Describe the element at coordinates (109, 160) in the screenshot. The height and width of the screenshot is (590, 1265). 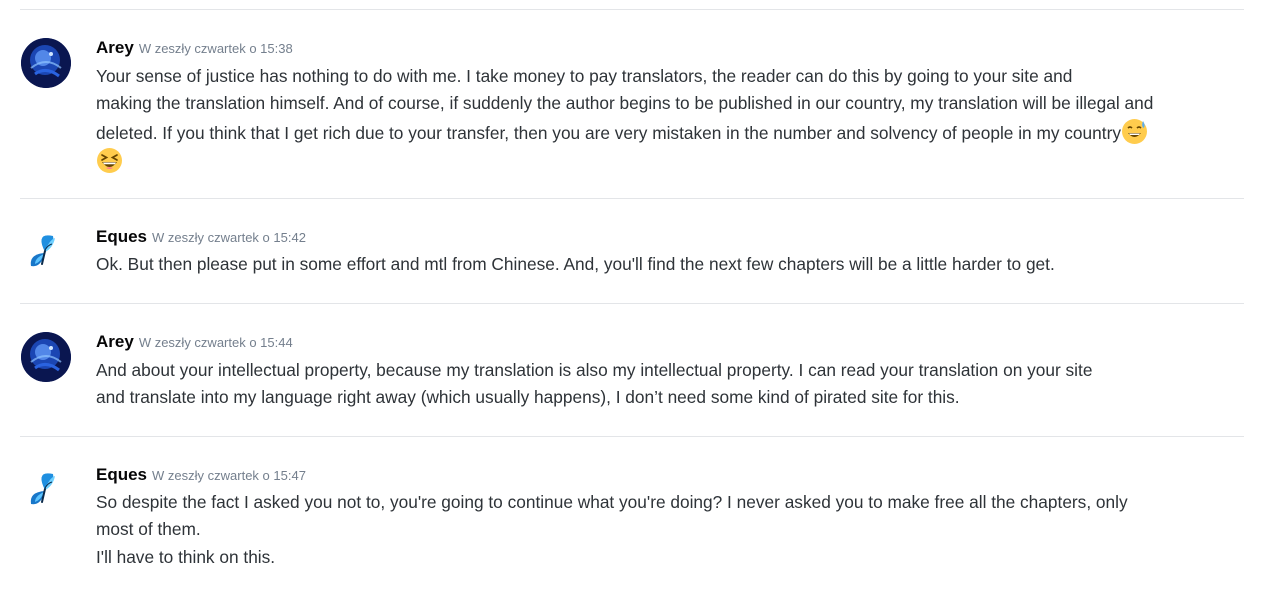
I see `laughing-emoji` at that location.